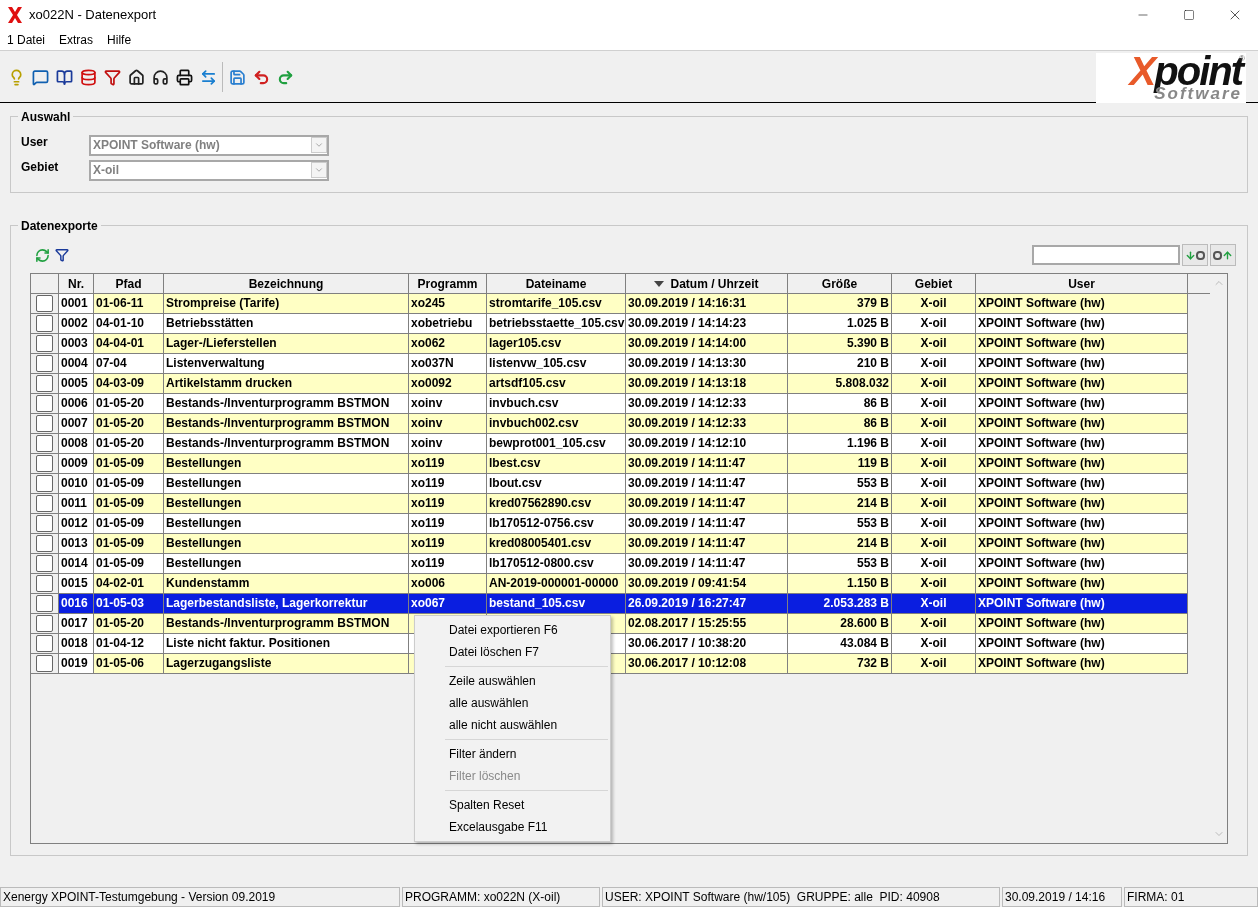 The height and width of the screenshot is (907, 1258). What do you see at coordinates (687, 463) in the screenshot?
I see `table-cell: 30.09.2019 / 14:11:47` at bounding box center [687, 463].